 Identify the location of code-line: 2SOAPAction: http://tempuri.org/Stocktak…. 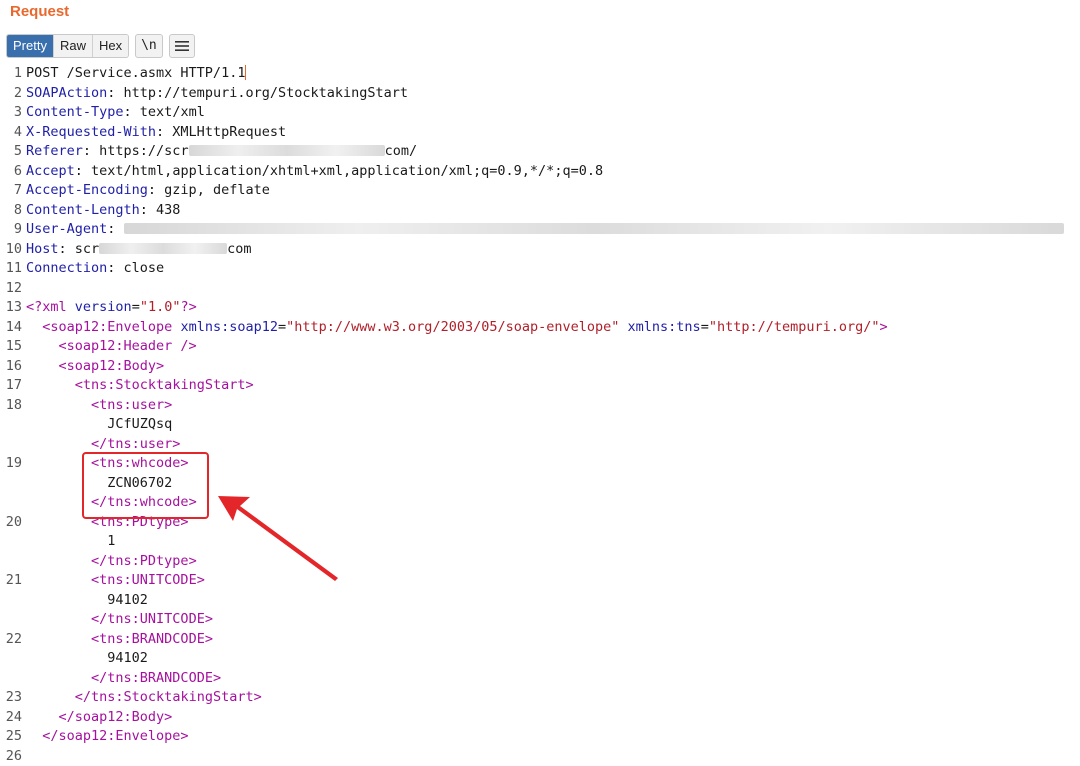
(540, 94).